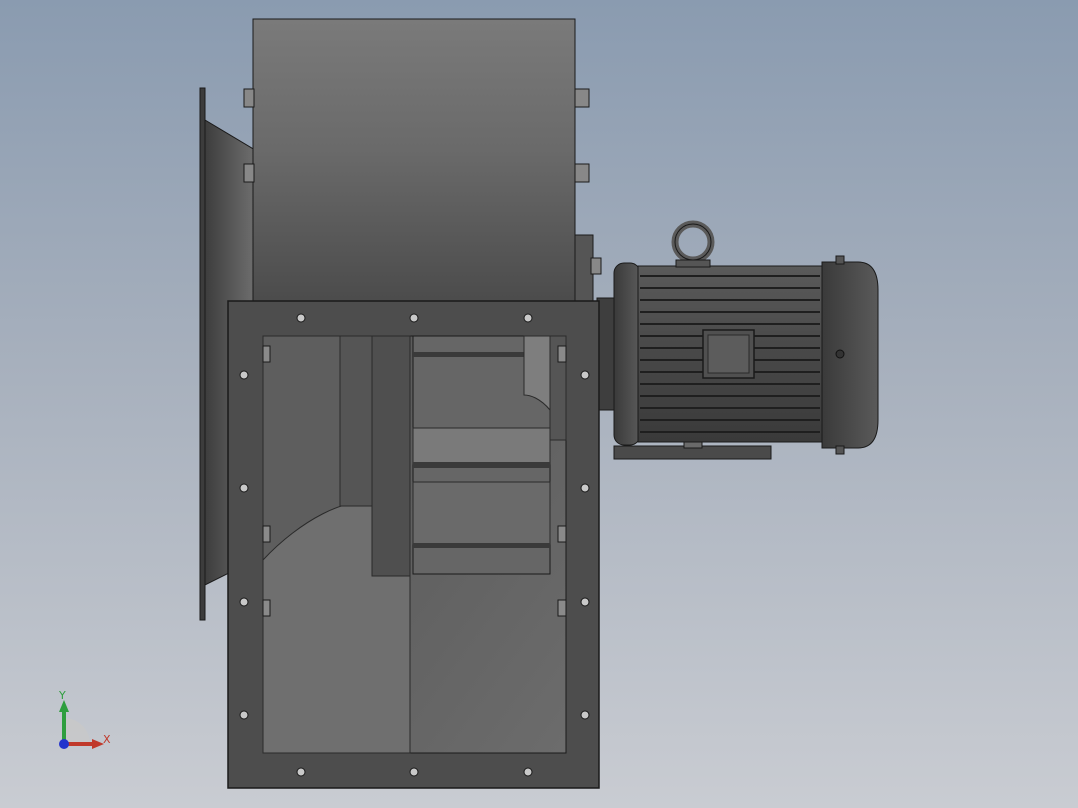 The height and width of the screenshot is (808, 1078). Describe the element at coordinates (422, 164) in the screenshot. I see `fan-housing` at that location.